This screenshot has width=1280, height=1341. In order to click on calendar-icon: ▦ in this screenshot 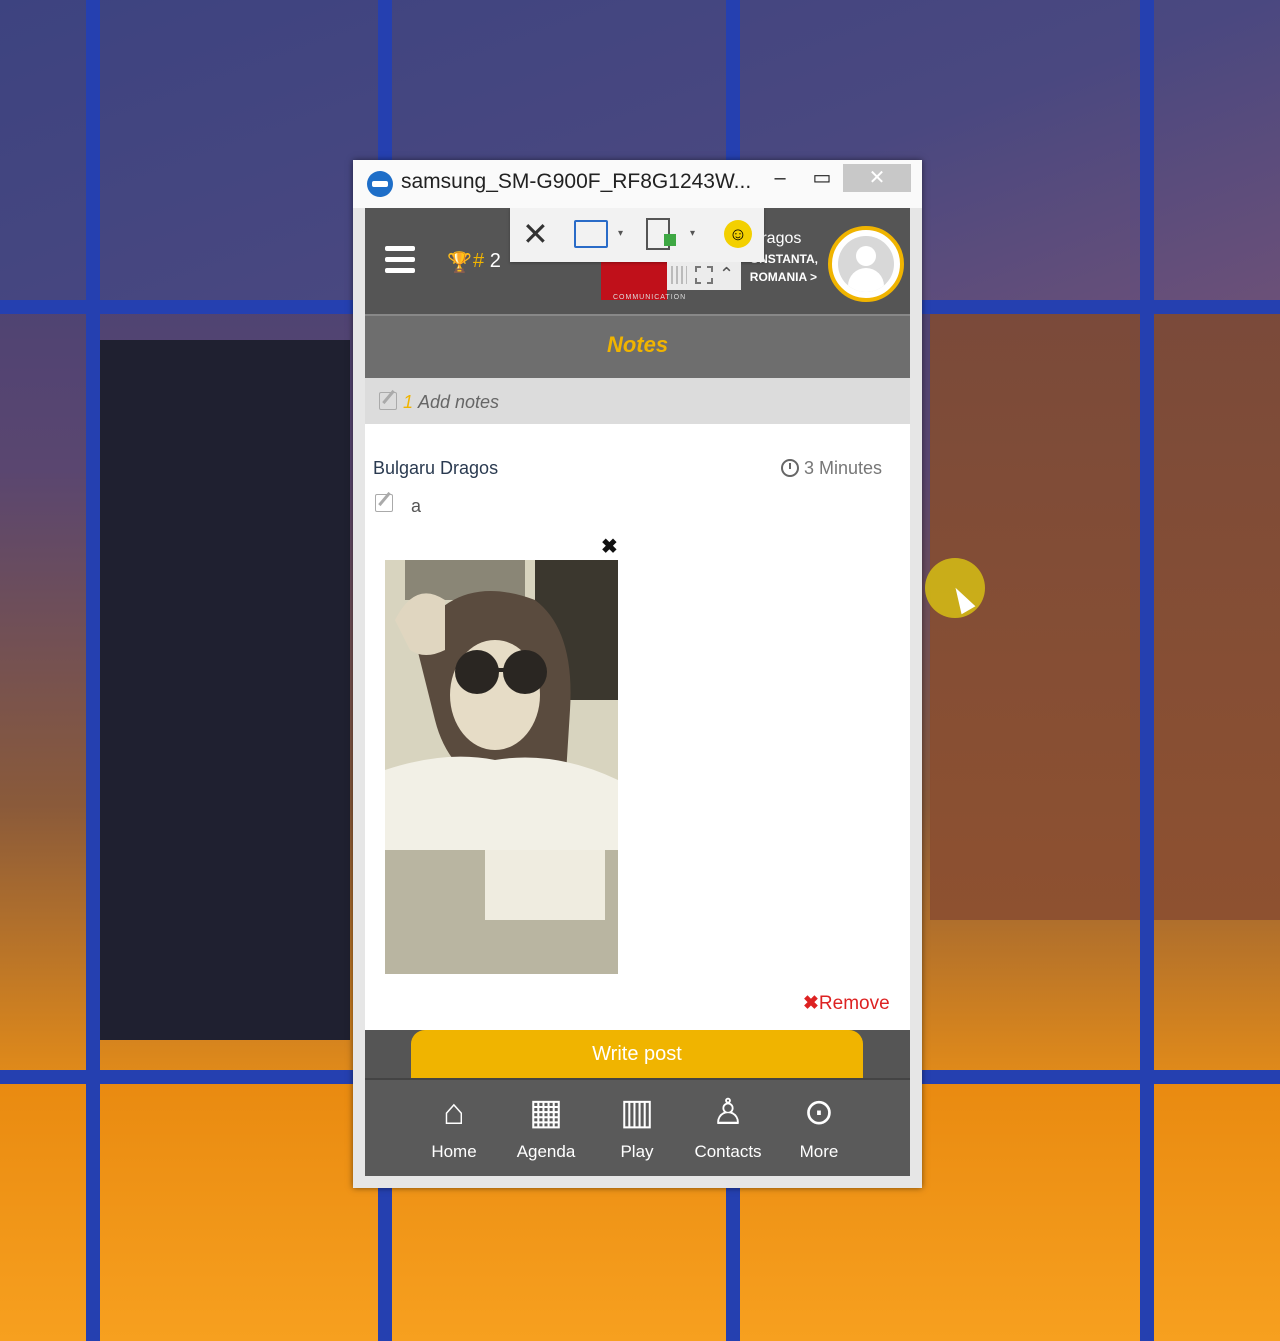, I will do `click(545, 1111)`.